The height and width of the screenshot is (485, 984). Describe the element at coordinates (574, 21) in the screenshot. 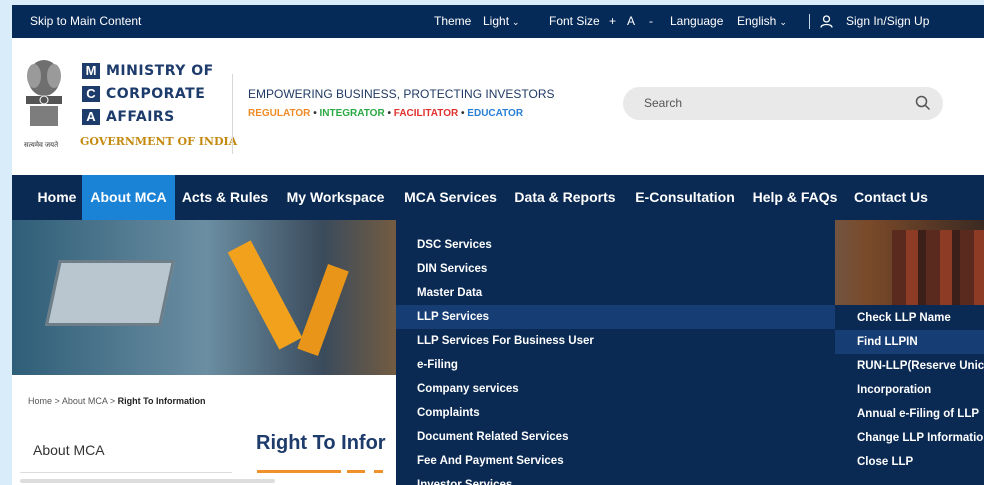

I see `font-size-label: Font Size` at that location.